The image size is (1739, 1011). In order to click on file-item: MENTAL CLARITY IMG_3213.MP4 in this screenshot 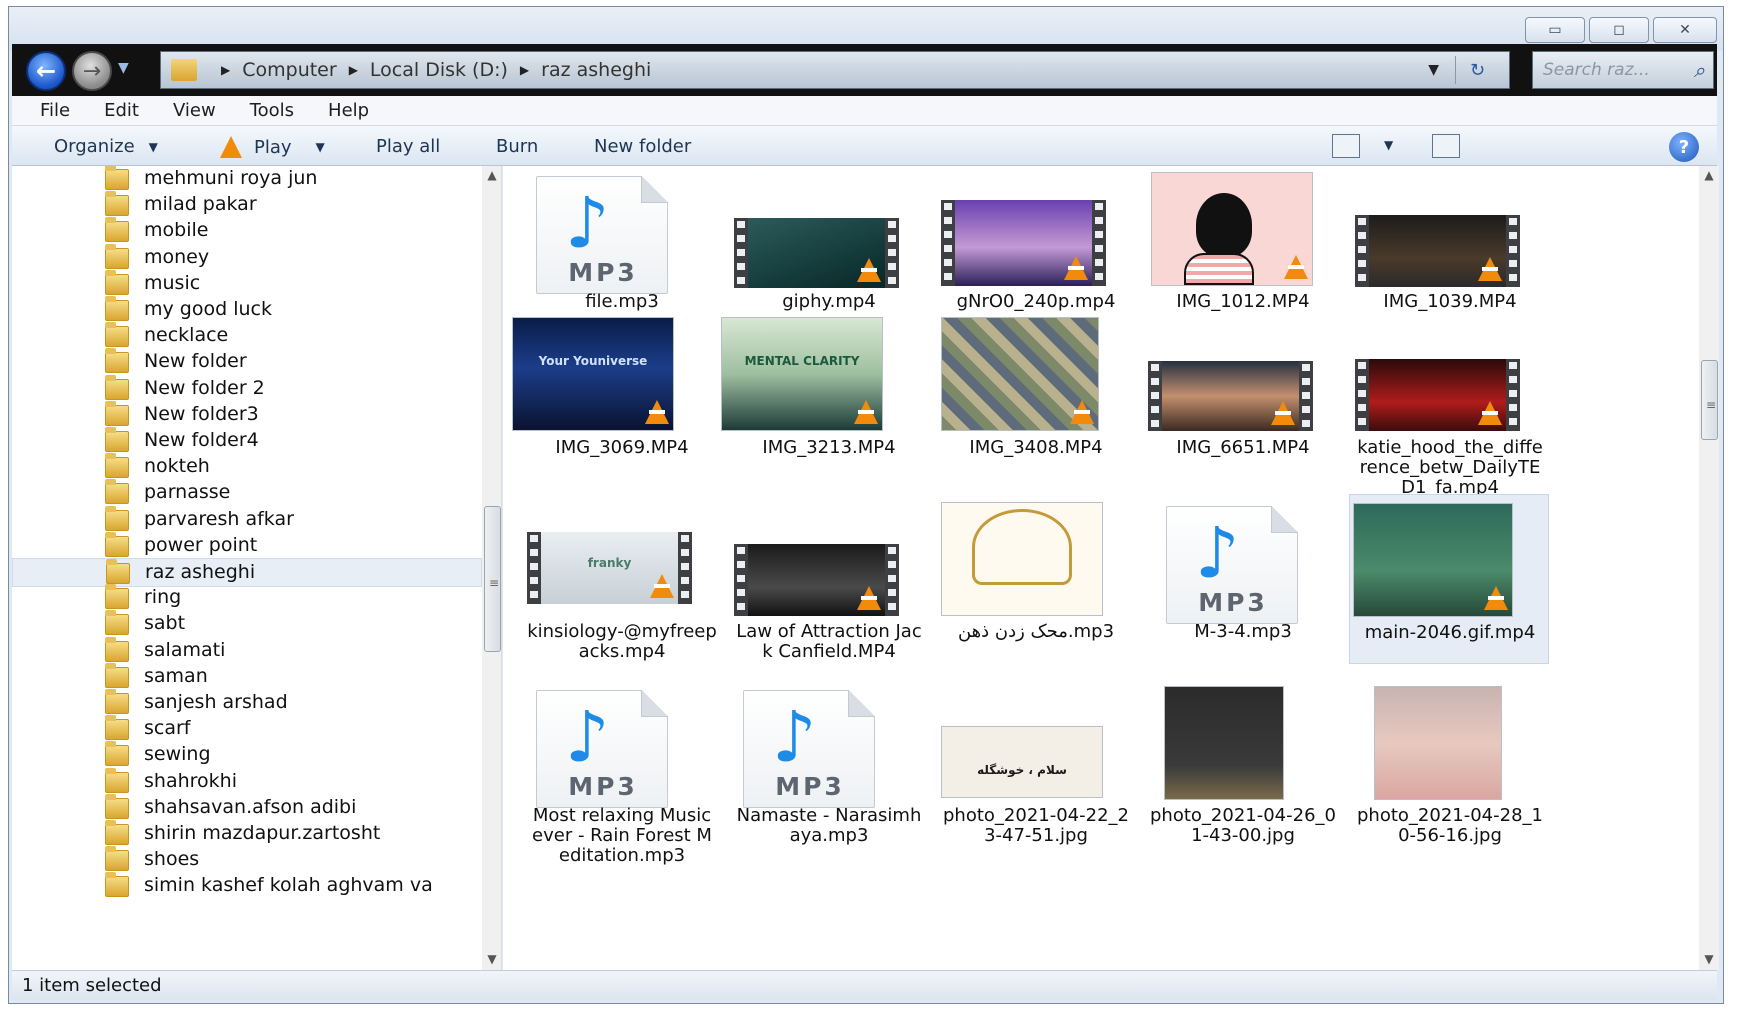, I will do `click(822, 406)`.